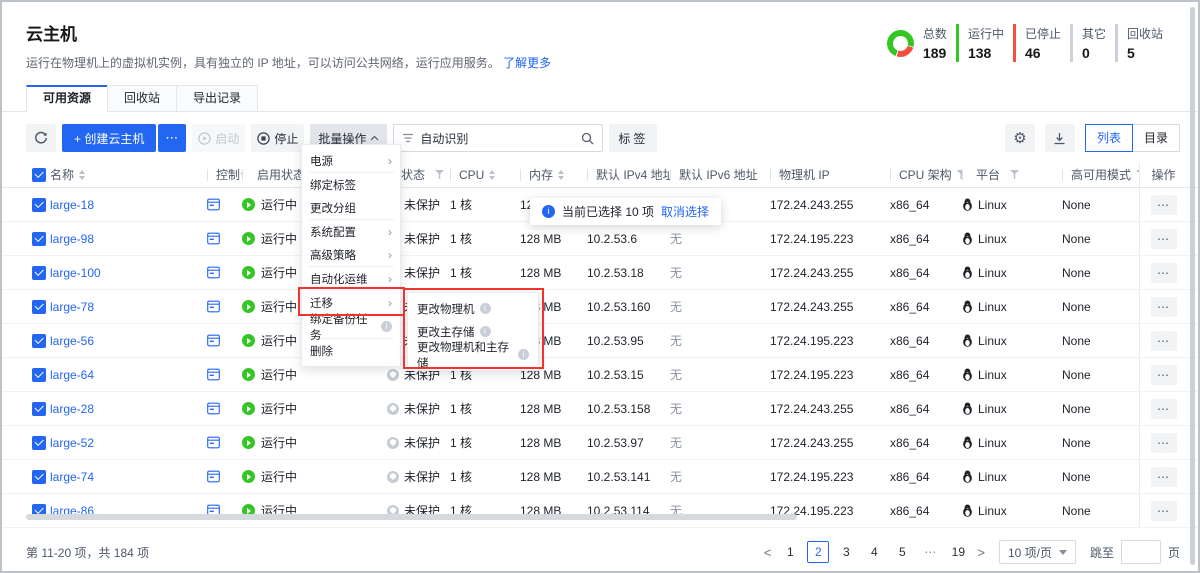 The image size is (1200, 573). I want to click on vm-name-link: large-56, so click(72, 341).